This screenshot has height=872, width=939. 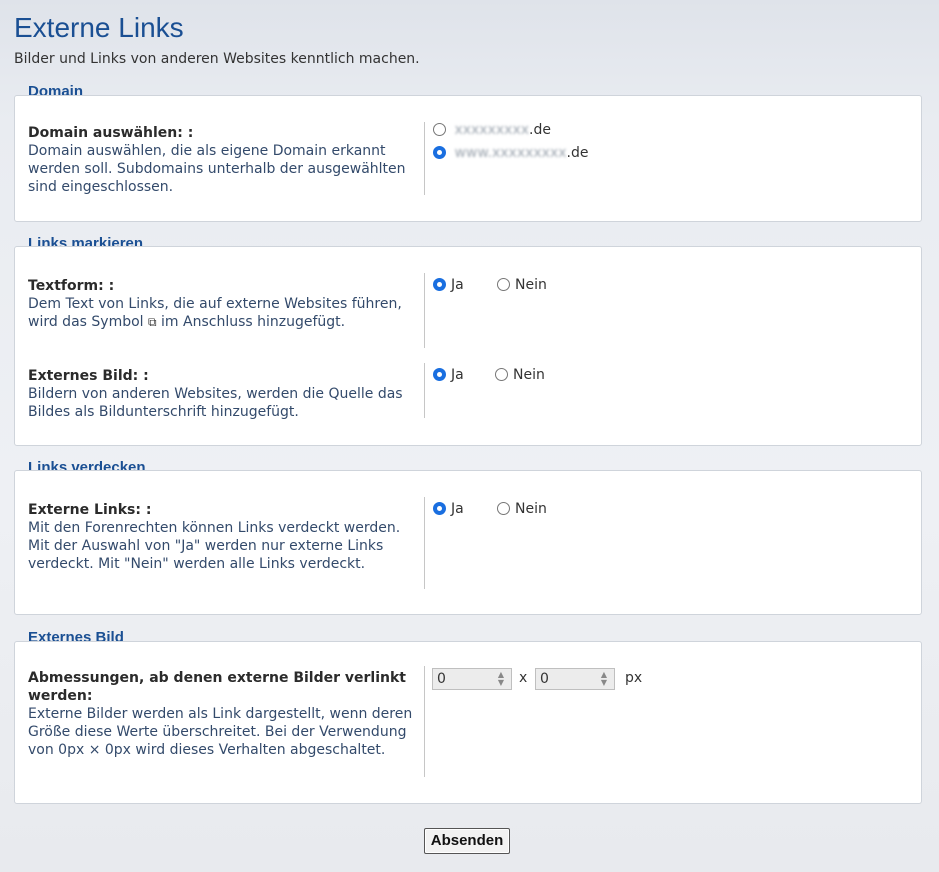 I want to click on radio-externe-links-no, so click(x=503, y=508).